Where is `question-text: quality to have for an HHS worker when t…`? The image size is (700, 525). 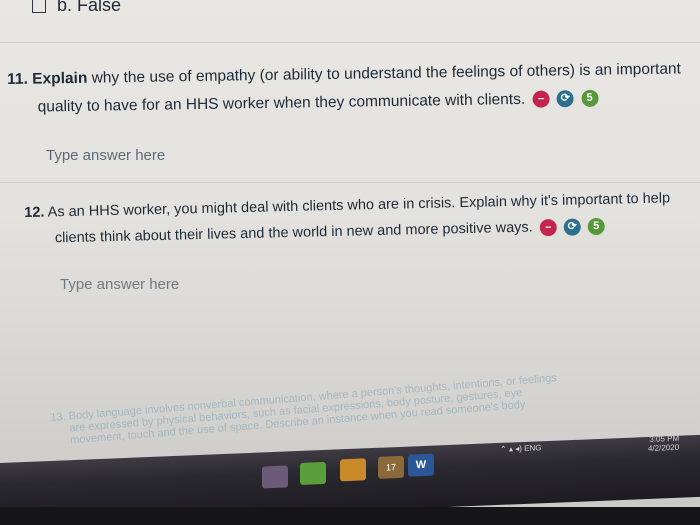
question-text: quality to have for an HHS worker when t… is located at coordinates (281, 103).